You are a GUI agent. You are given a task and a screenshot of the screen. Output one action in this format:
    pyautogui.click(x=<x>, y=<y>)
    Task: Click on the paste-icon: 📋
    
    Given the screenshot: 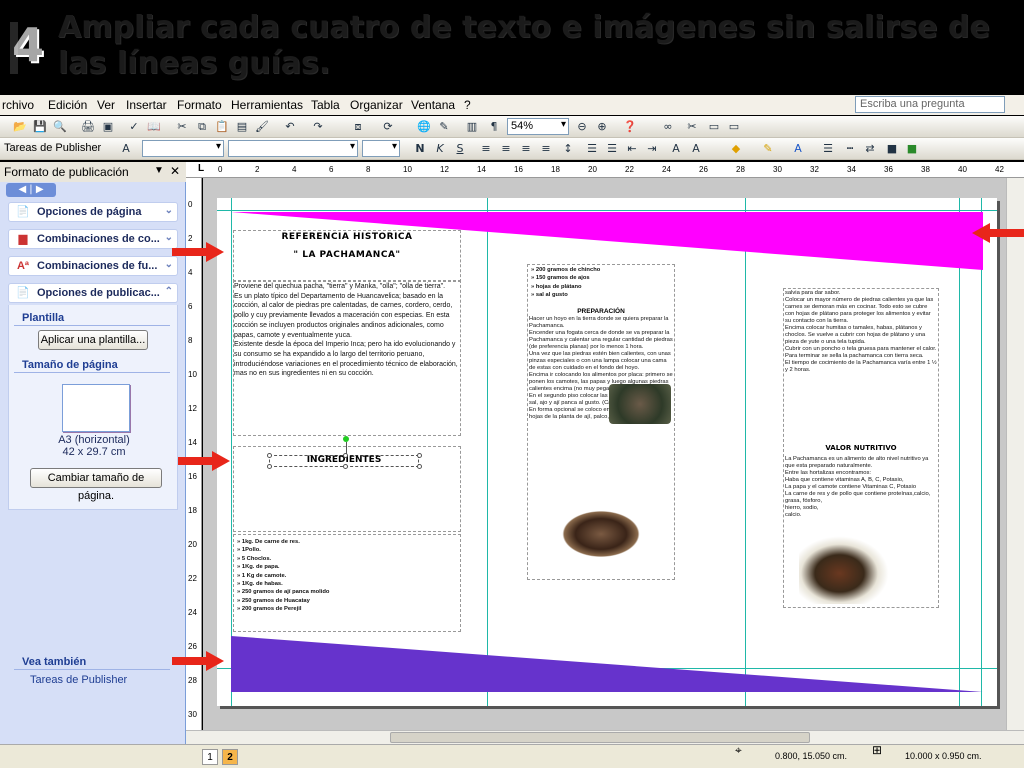 What is the action you would take?
    pyautogui.click(x=222, y=127)
    